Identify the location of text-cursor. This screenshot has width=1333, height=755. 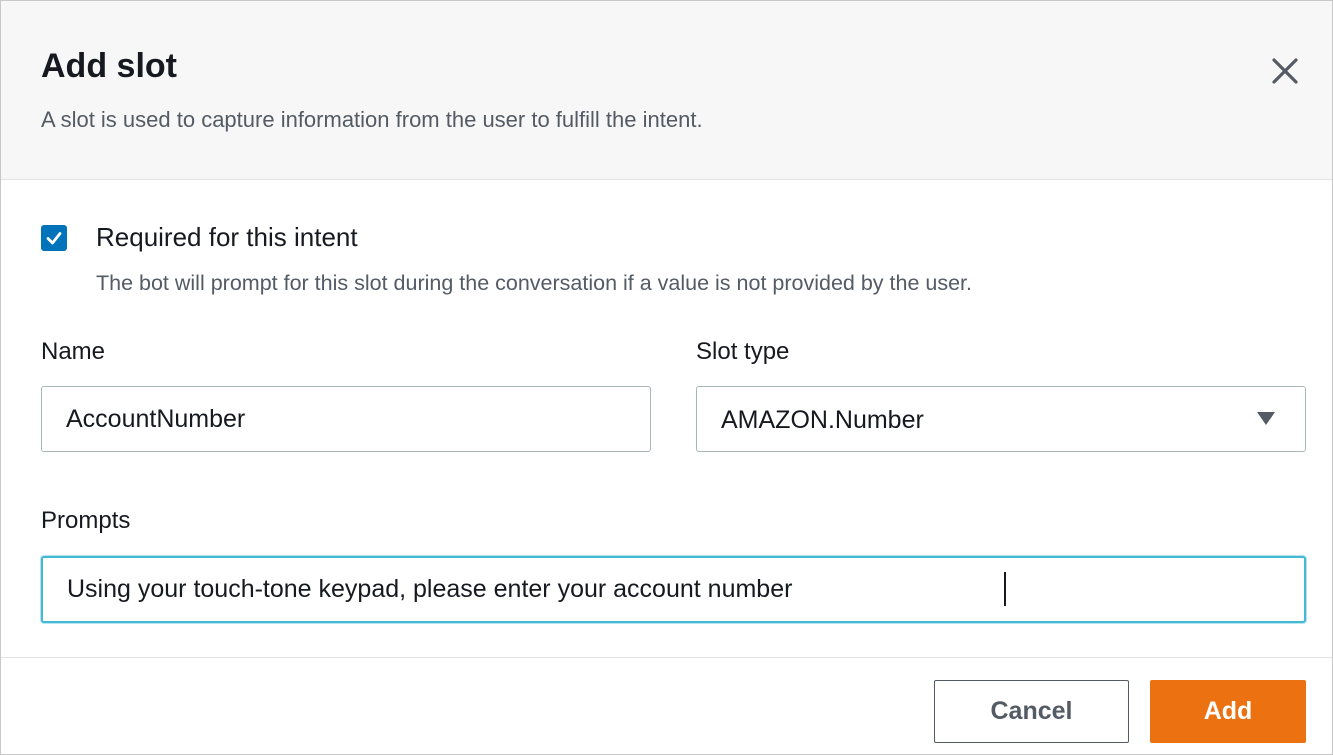
(1005, 589).